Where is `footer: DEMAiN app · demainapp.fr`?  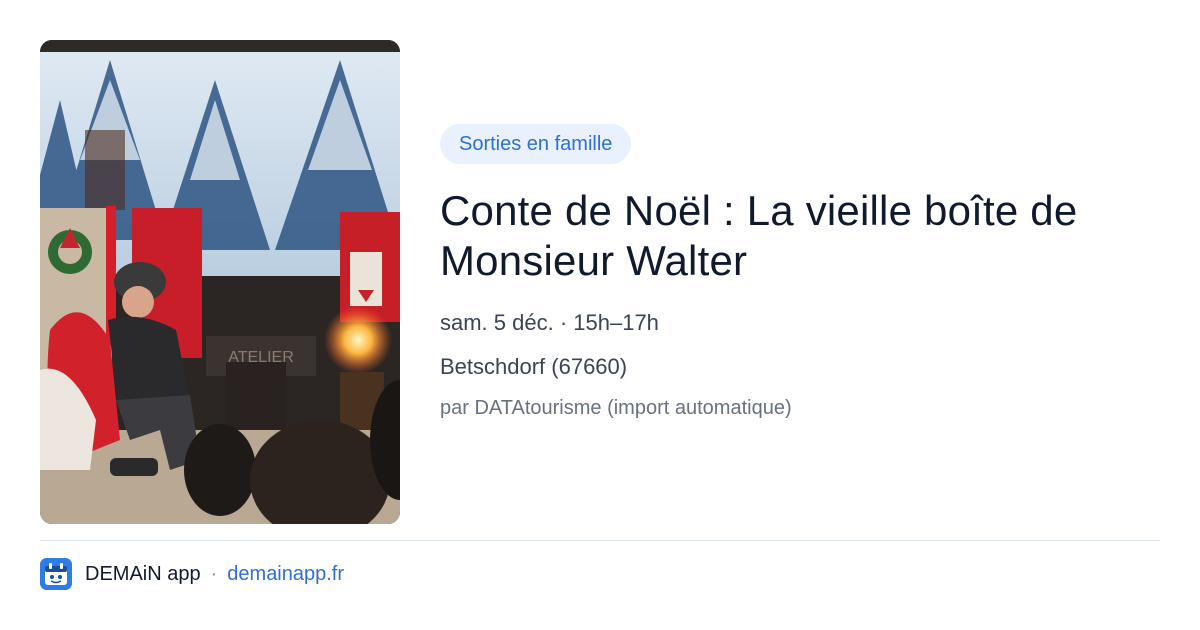
footer: DEMAiN app · demainapp.fr is located at coordinates (192, 574).